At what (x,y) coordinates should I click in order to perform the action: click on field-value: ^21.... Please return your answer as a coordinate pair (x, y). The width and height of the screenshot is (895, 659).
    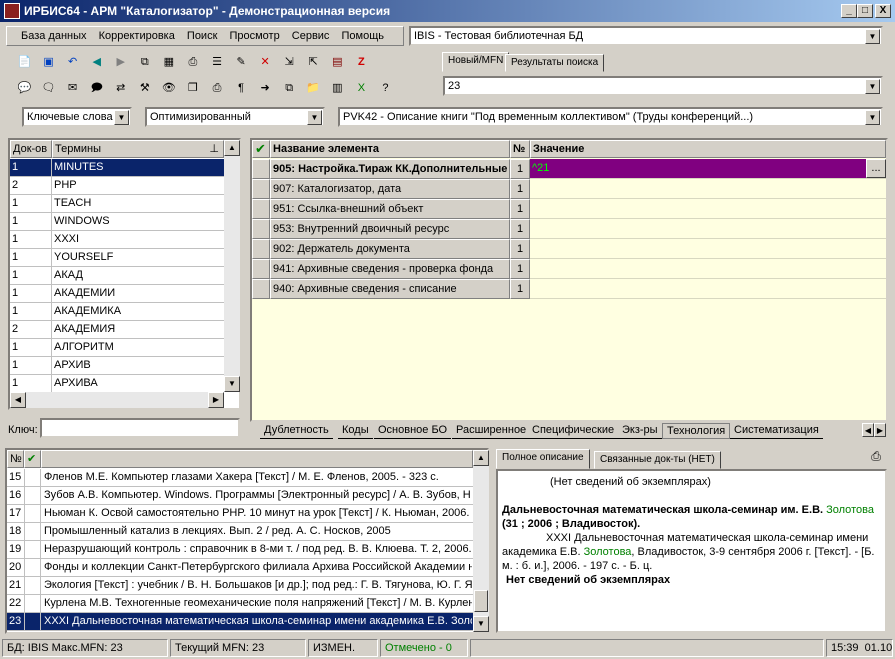
    Looking at the image, I should click on (708, 169).